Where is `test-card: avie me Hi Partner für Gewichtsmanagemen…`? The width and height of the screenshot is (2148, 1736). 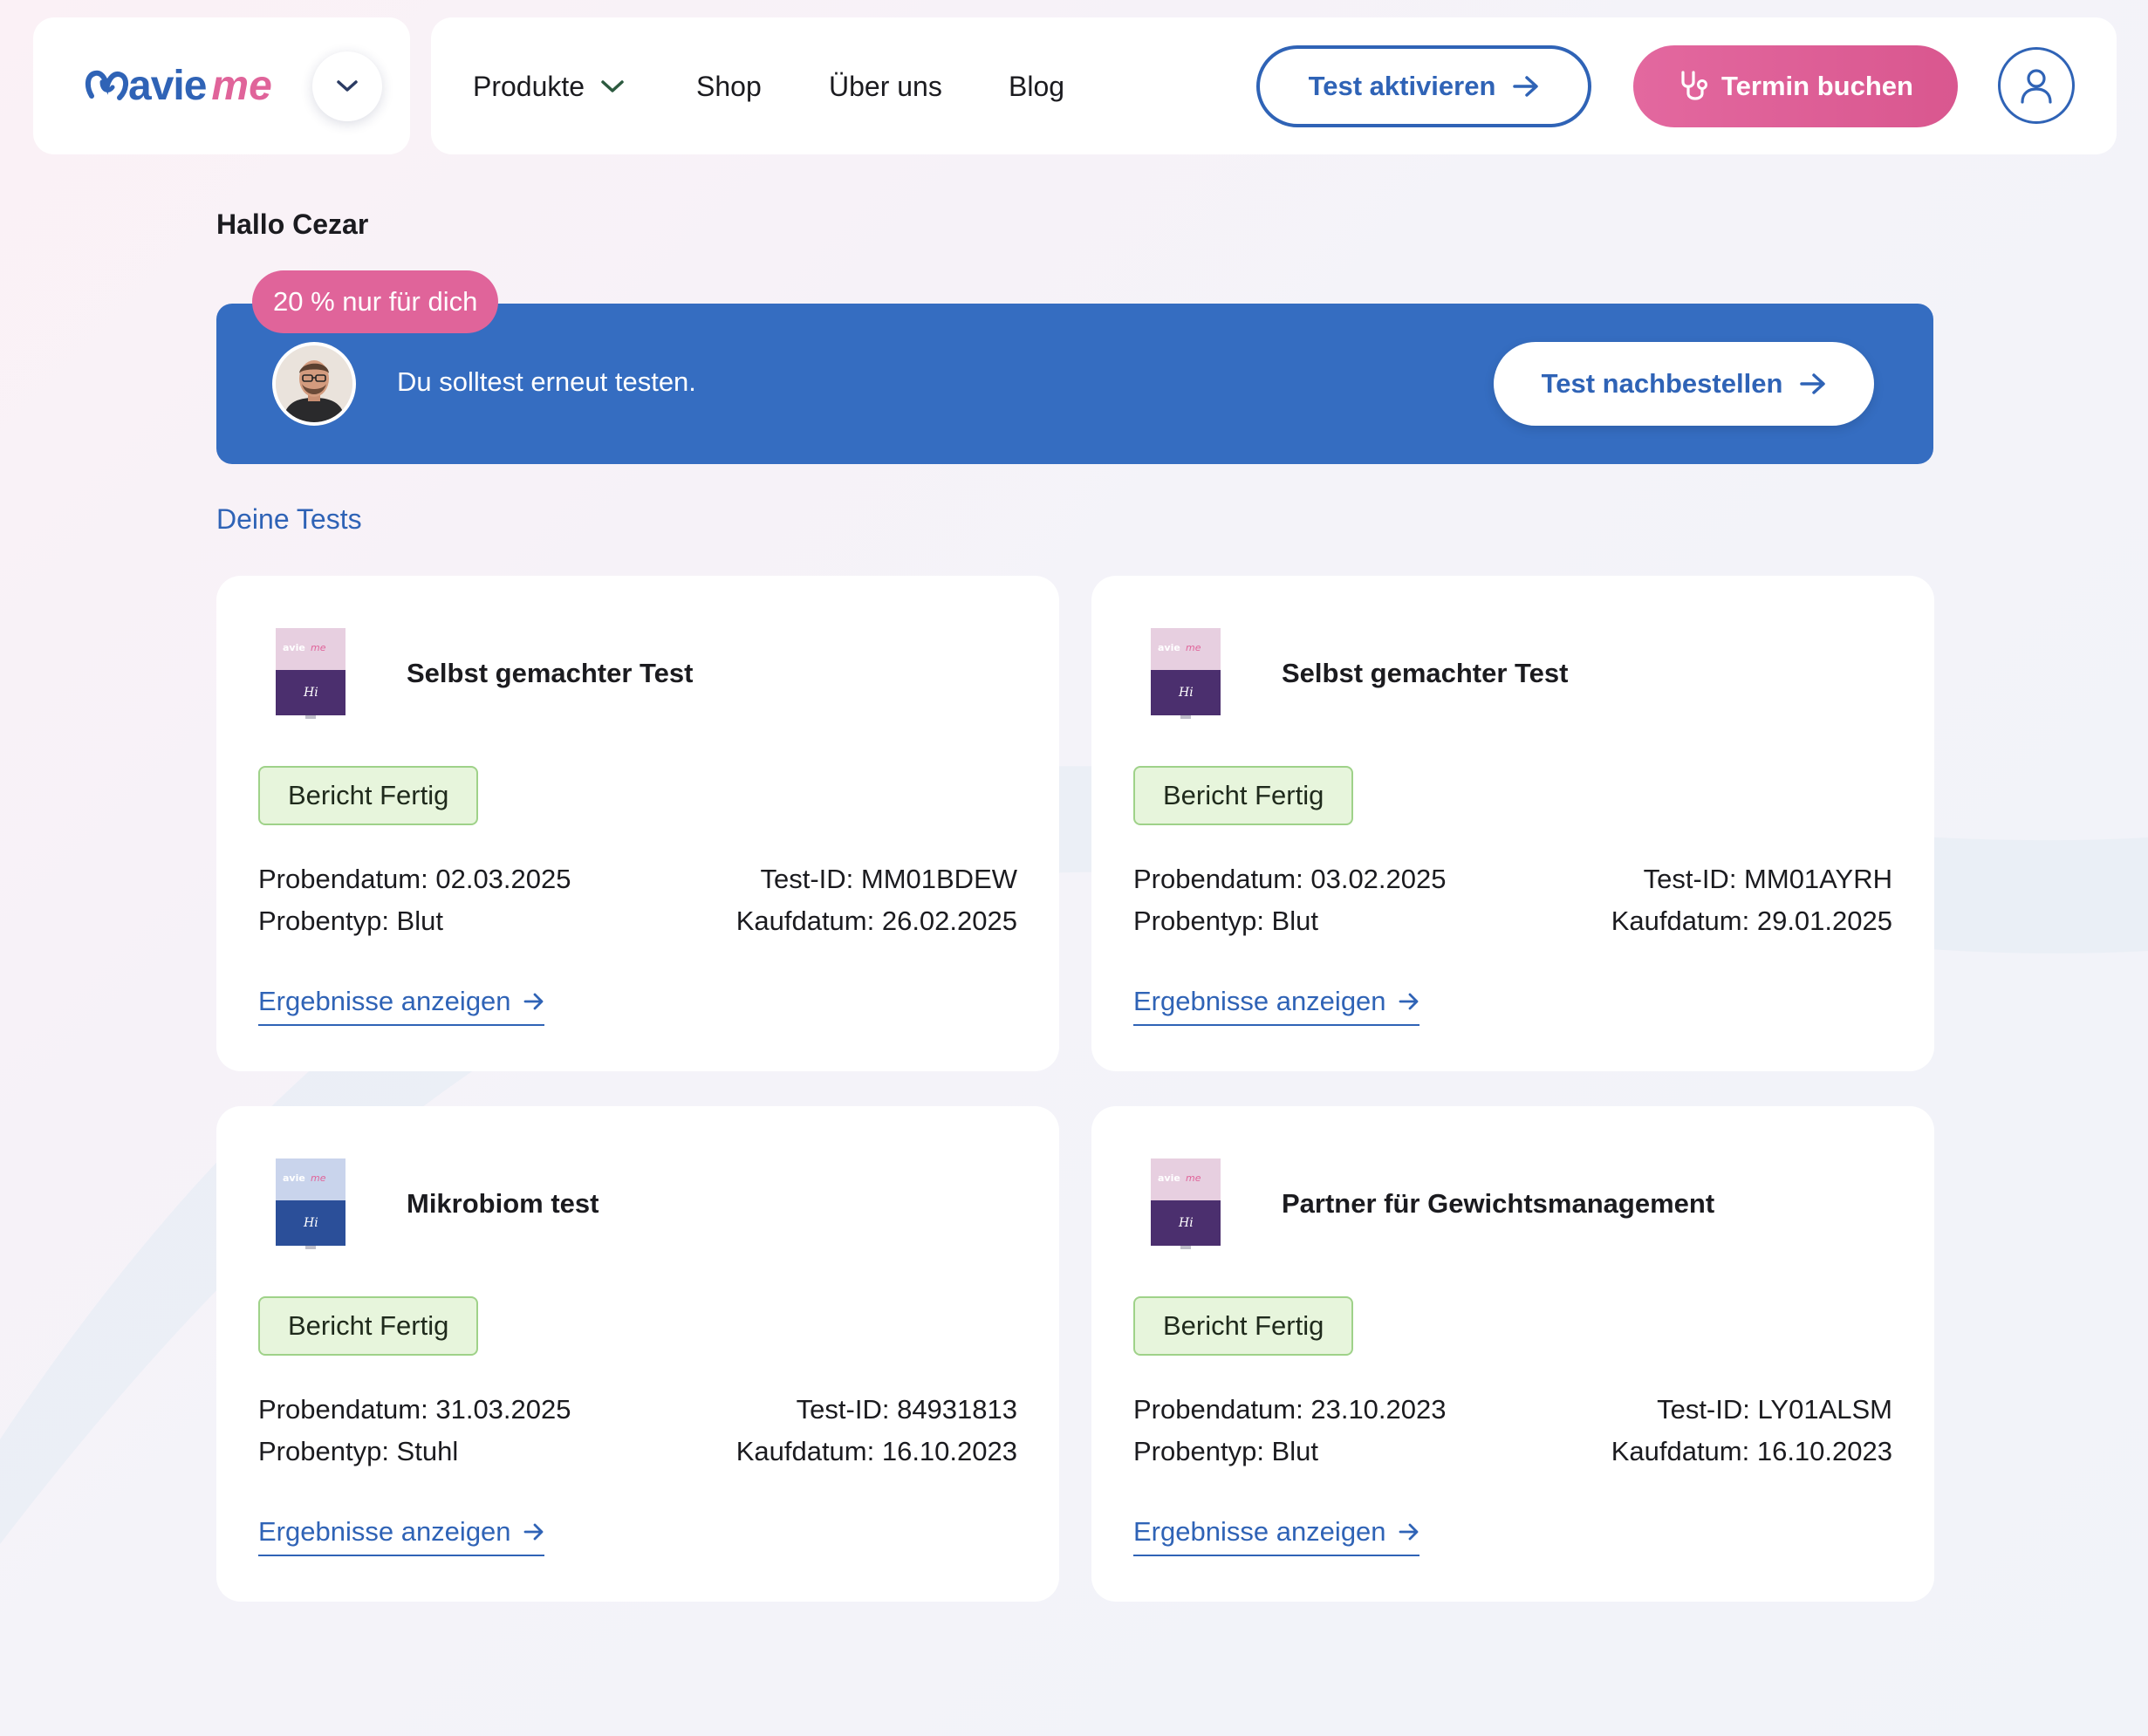 test-card: avie me Hi Partner für Gewichtsmanagemen… is located at coordinates (1512, 1354).